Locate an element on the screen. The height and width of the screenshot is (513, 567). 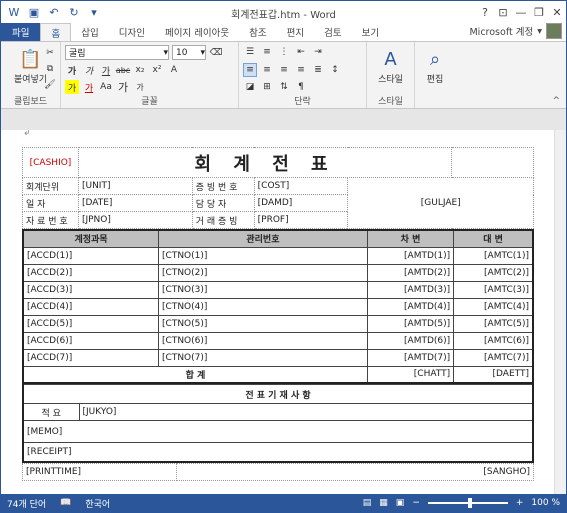
mgmt-cell: [CTNO(3)] is located at coordinates (263, 289).